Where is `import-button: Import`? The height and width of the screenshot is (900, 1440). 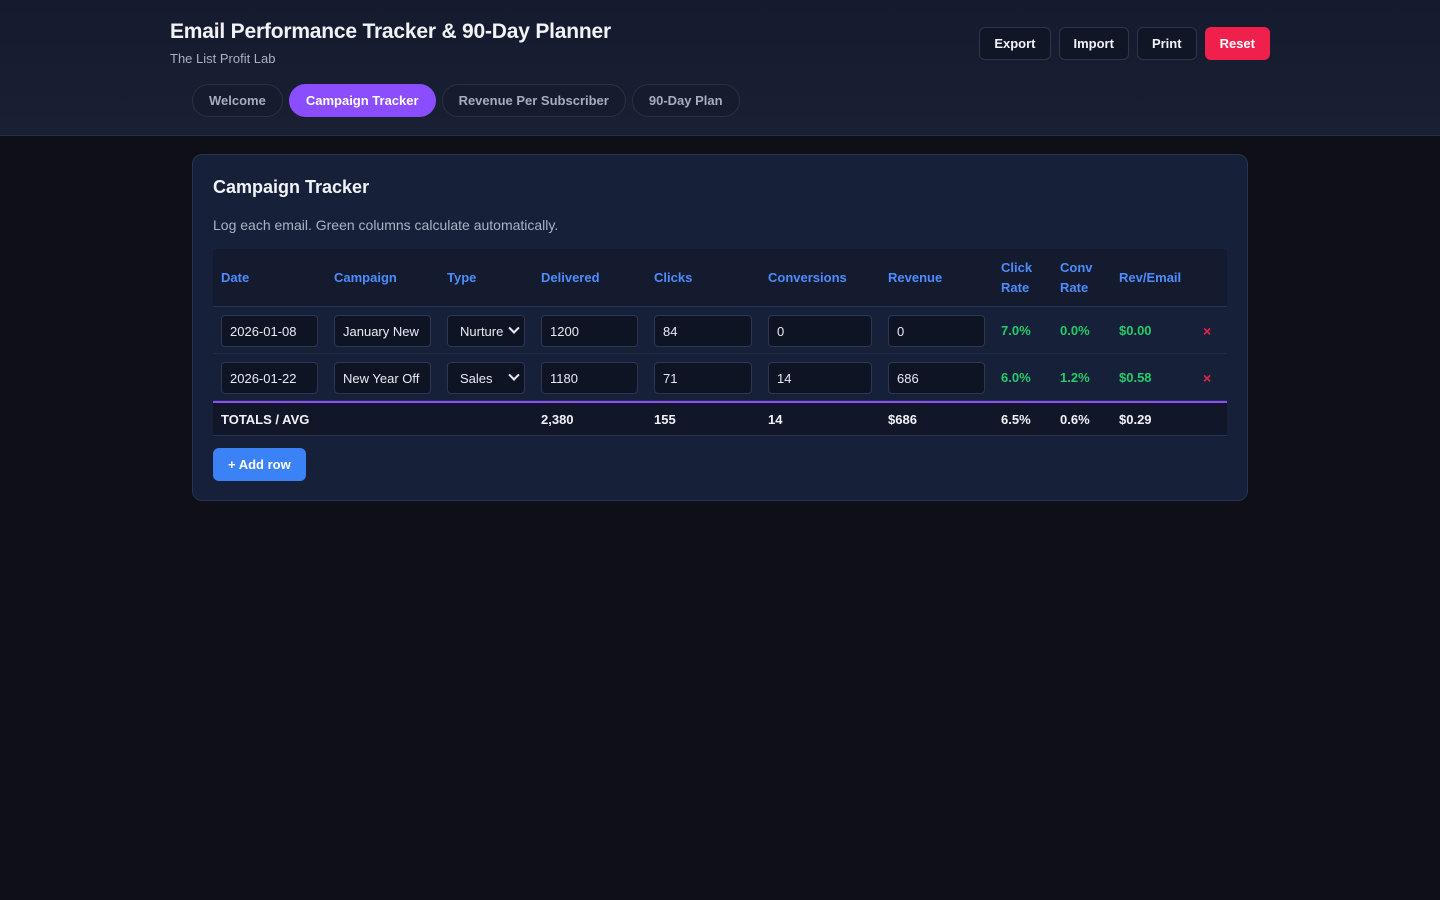
import-button: Import is located at coordinates (1093, 43).